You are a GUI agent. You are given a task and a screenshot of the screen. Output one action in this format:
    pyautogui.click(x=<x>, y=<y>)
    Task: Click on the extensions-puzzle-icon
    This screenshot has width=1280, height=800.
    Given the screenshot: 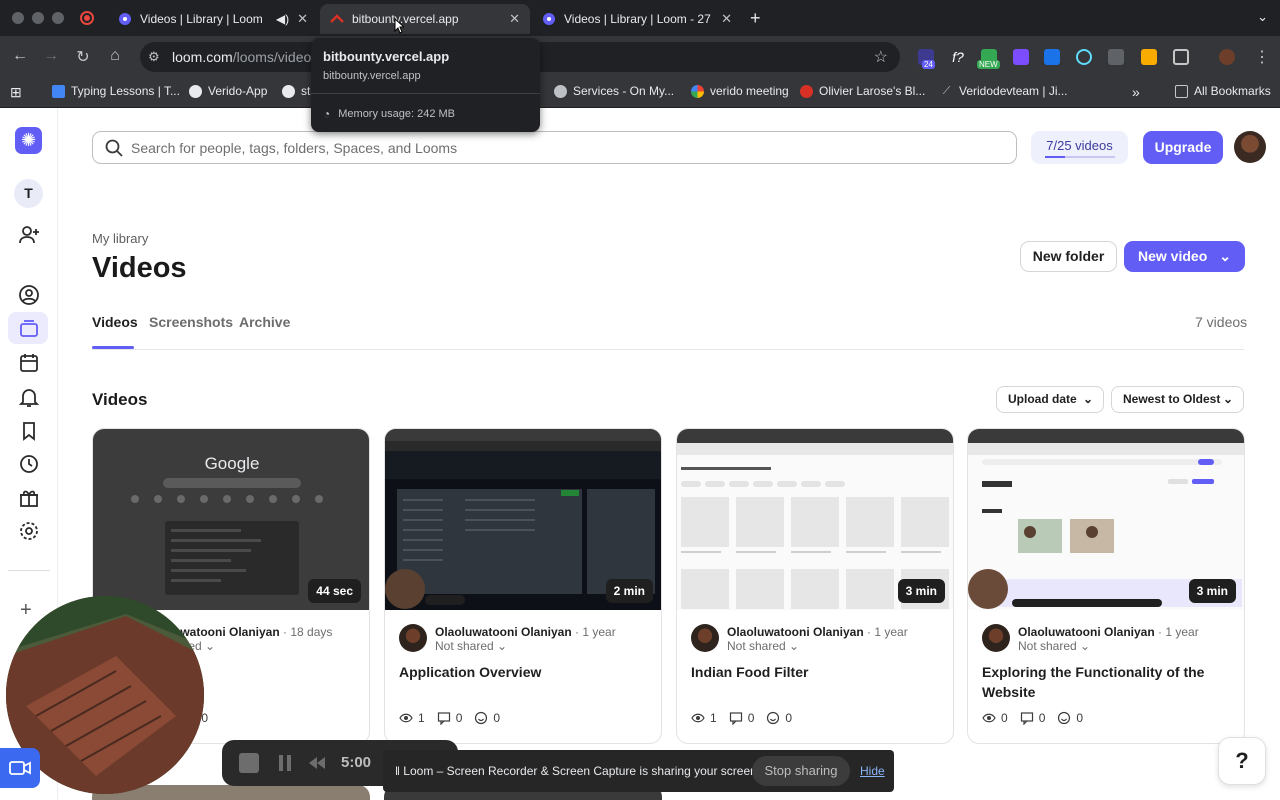 What is the action you would take?
    pyautogui.click(x=1181, y=57)
    